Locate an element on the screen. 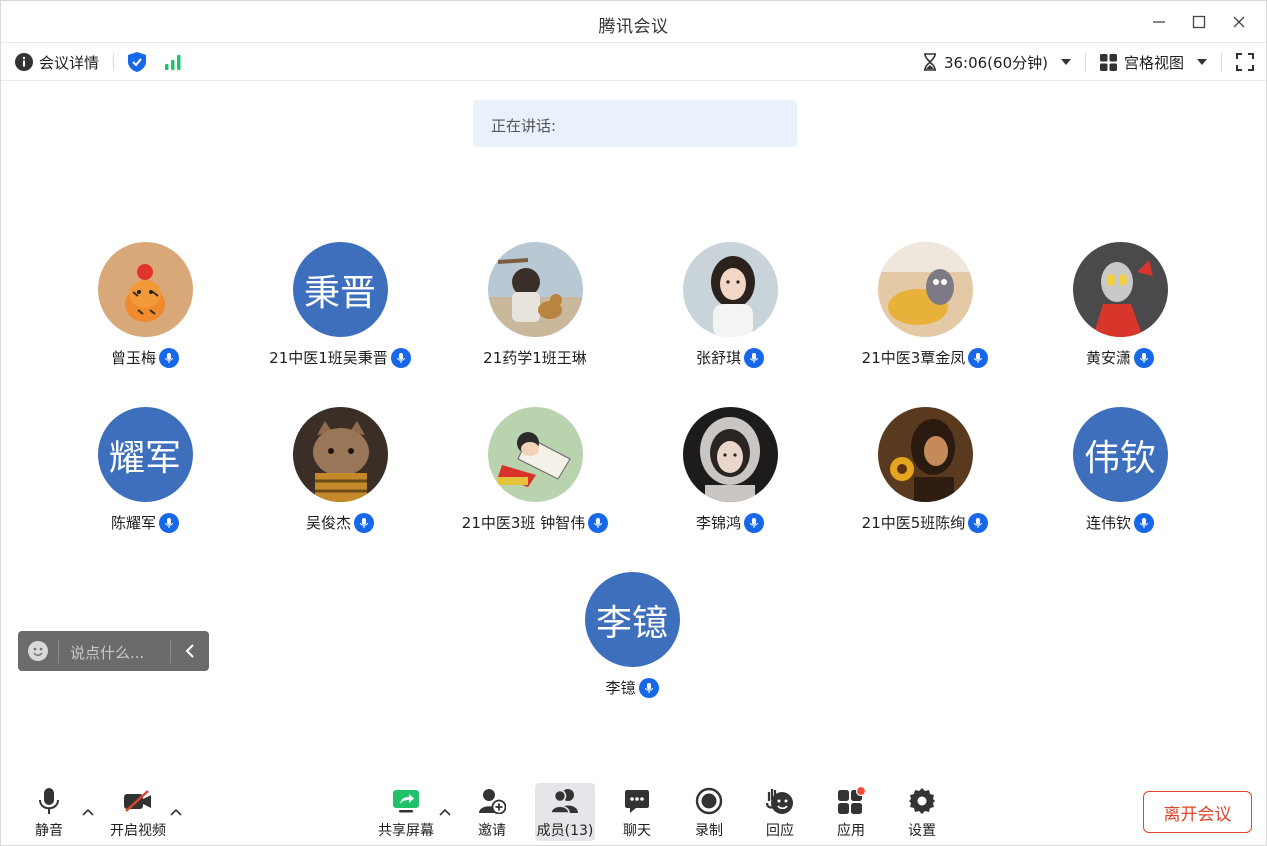 Image resolution: width=1267 pixels, height=846 pixels. minimize-button is located at coordinates (1159, 22).